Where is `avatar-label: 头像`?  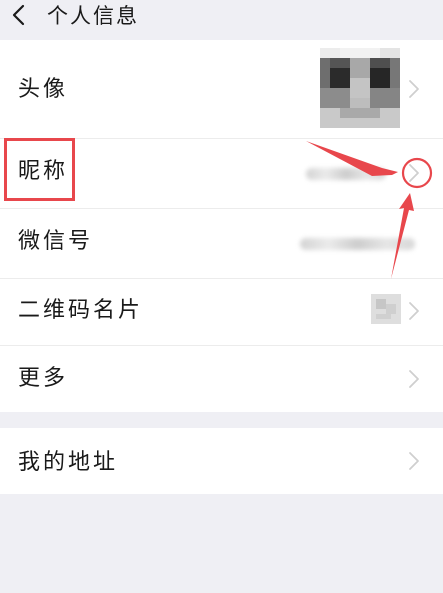 avatar-label: 头像 is located at coordinates (43, 89).